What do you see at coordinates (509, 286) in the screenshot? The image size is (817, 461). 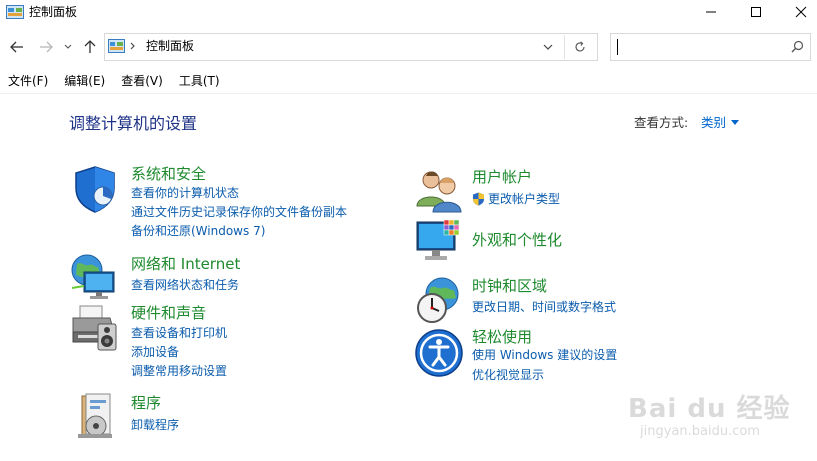 I see `category-title-clock: 时钟和区域` at bounding box center [509, 286].